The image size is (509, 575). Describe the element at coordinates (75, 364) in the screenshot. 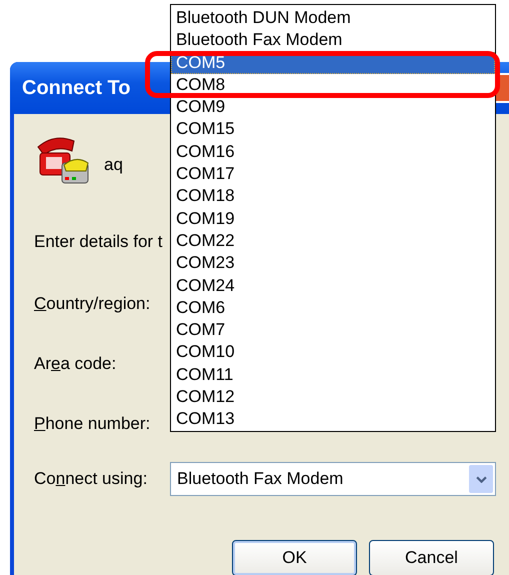

I see `field-label: Area code:` at that location.